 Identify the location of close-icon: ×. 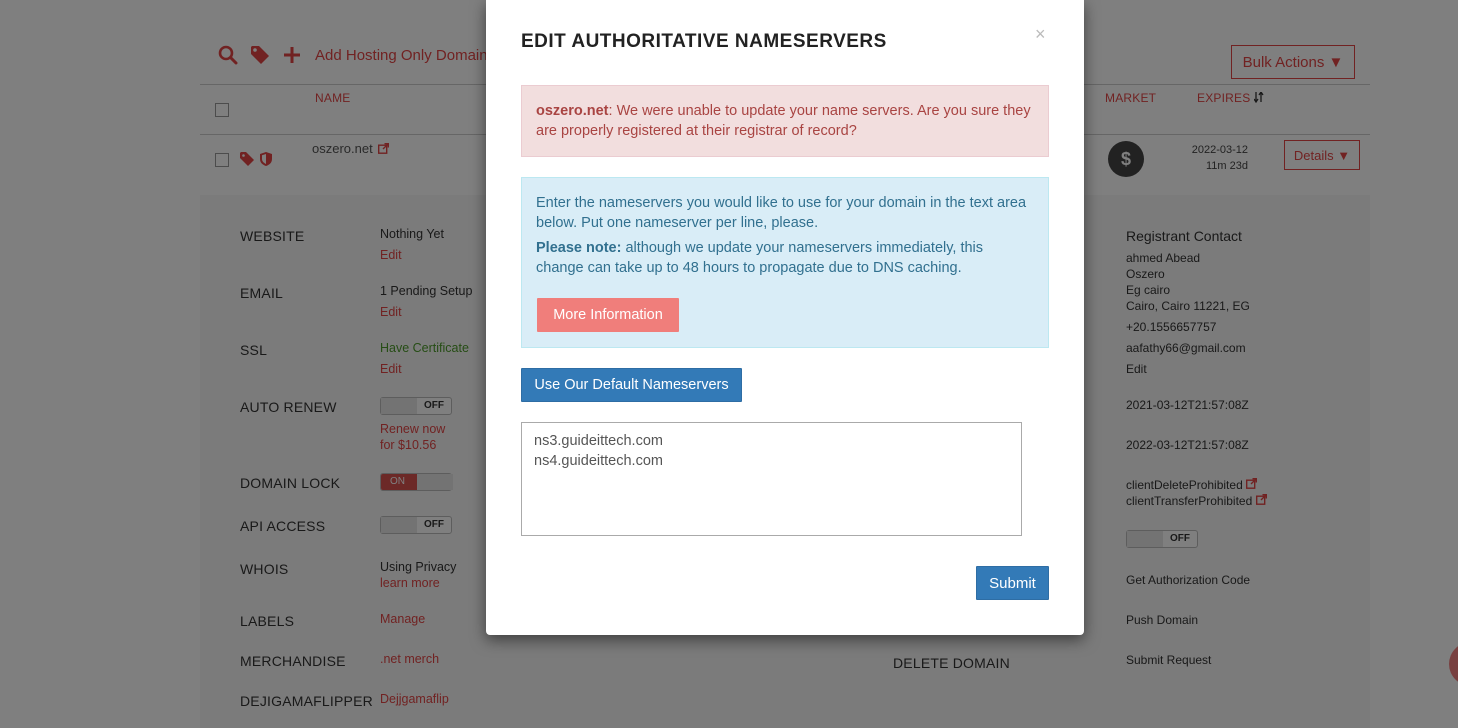
(1040, 34).